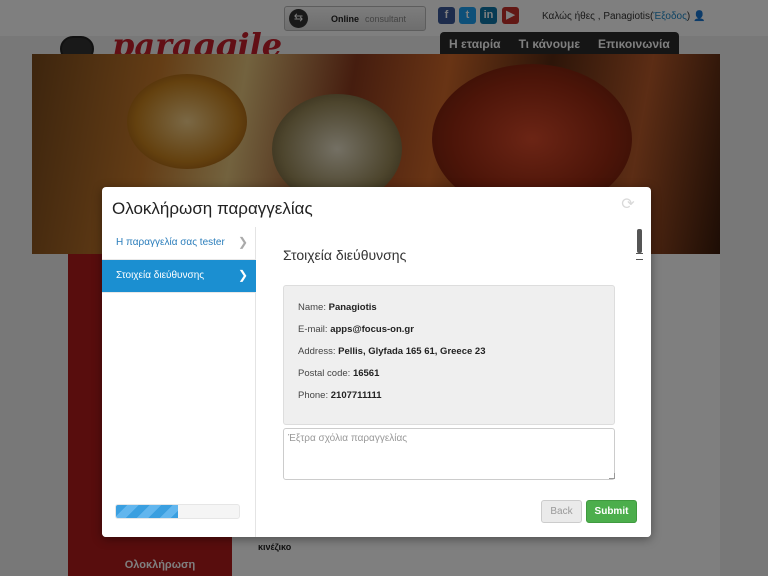 This screenshot has height=576, width=768. I want to click on step-address: Στοιχεία διεύθυνσης ❯, so click(179, 276).